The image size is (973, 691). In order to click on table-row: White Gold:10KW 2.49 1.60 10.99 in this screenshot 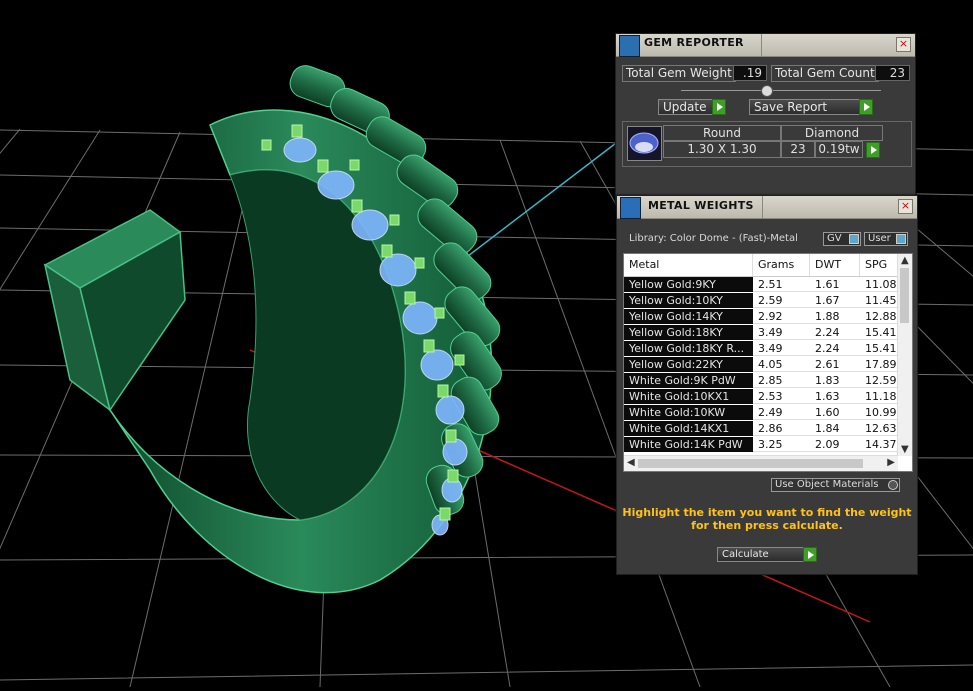, I will do `click(762, 413)`.